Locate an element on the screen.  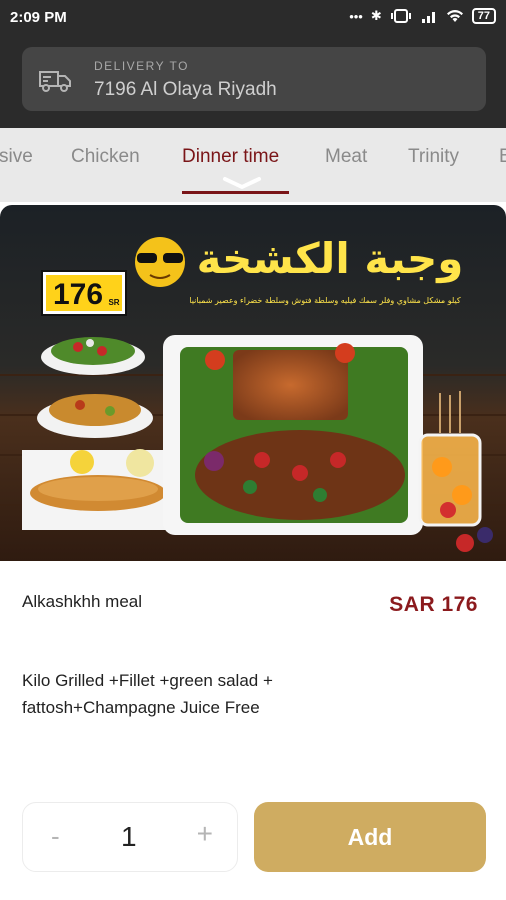
price-badge: 176 SR is located at coordinates (84, 293).